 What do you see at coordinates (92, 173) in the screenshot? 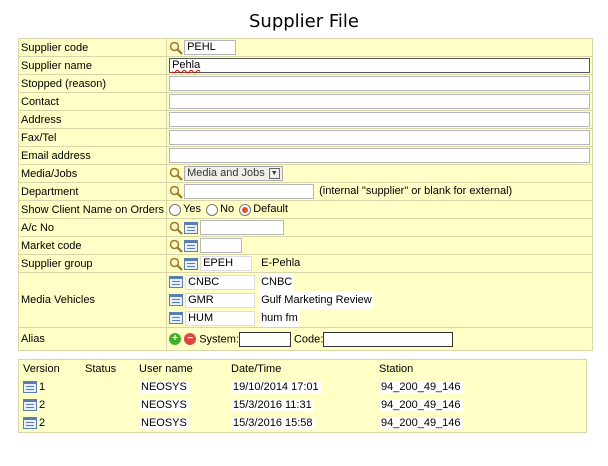
I see `media-jobs-label: Media/Jobs` at bounding box center [92, 173].